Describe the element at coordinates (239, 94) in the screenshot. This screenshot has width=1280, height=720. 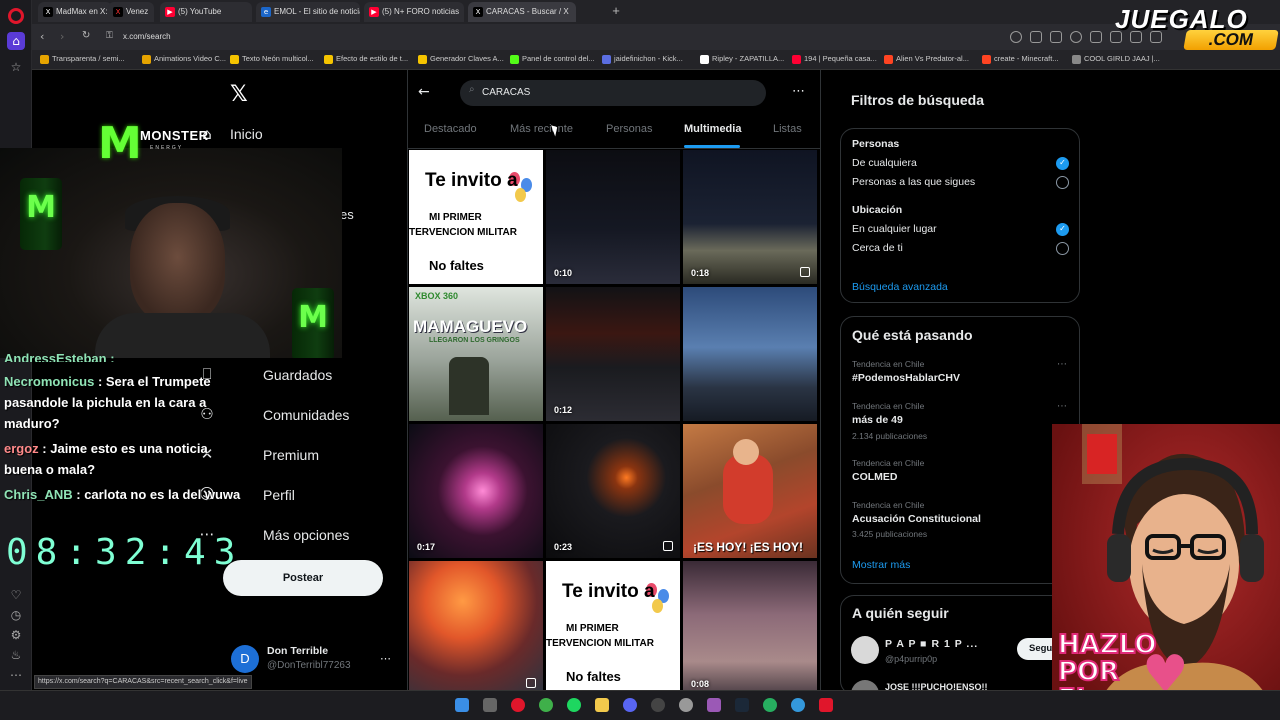
I see `x-logo-icon: 𝕏` at that location.